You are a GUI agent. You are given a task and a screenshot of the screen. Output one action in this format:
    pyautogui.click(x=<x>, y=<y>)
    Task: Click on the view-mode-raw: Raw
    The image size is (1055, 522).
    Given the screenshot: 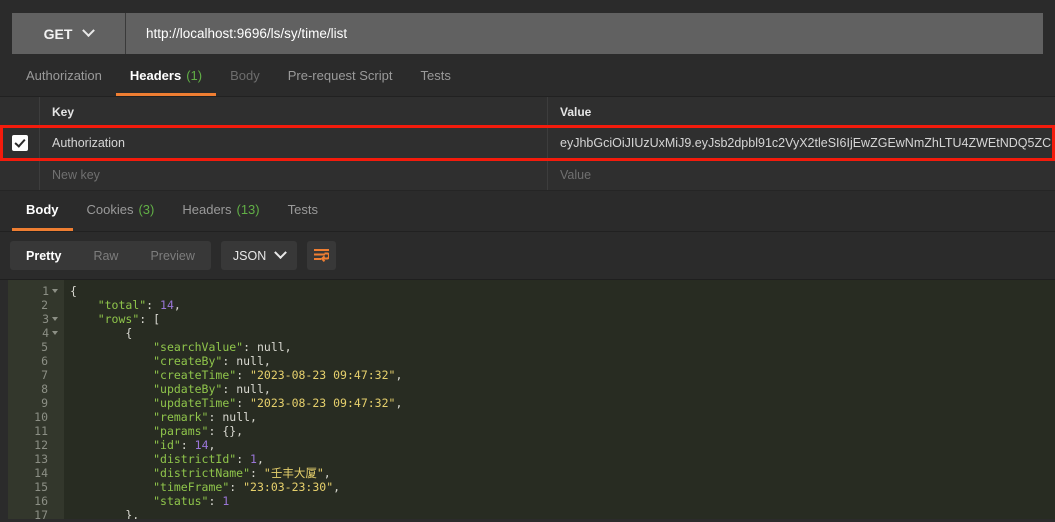 What is the action you would take?
    pyautogui.click(x=105, y=255)
    